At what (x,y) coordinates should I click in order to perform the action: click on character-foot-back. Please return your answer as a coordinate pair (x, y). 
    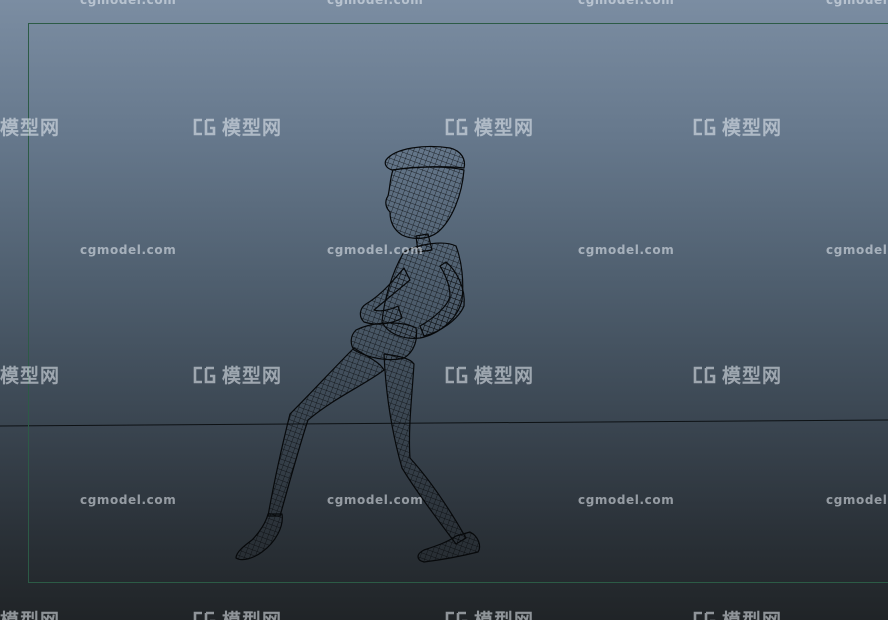
    Looking at the image, I should click on (259, 537).